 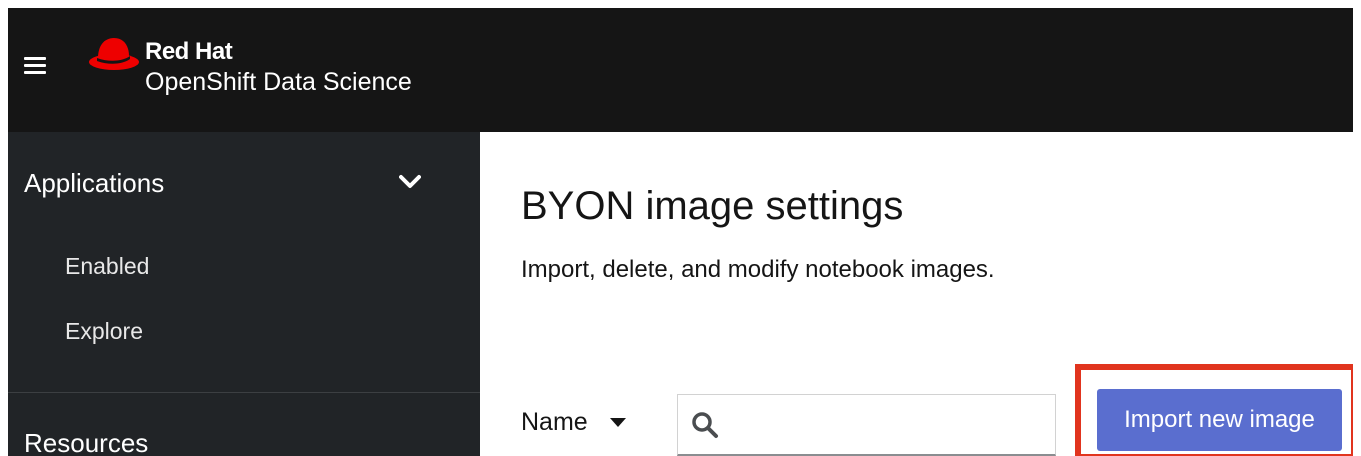 I want to click on caret-down-icon, so click(x=617, y=422).